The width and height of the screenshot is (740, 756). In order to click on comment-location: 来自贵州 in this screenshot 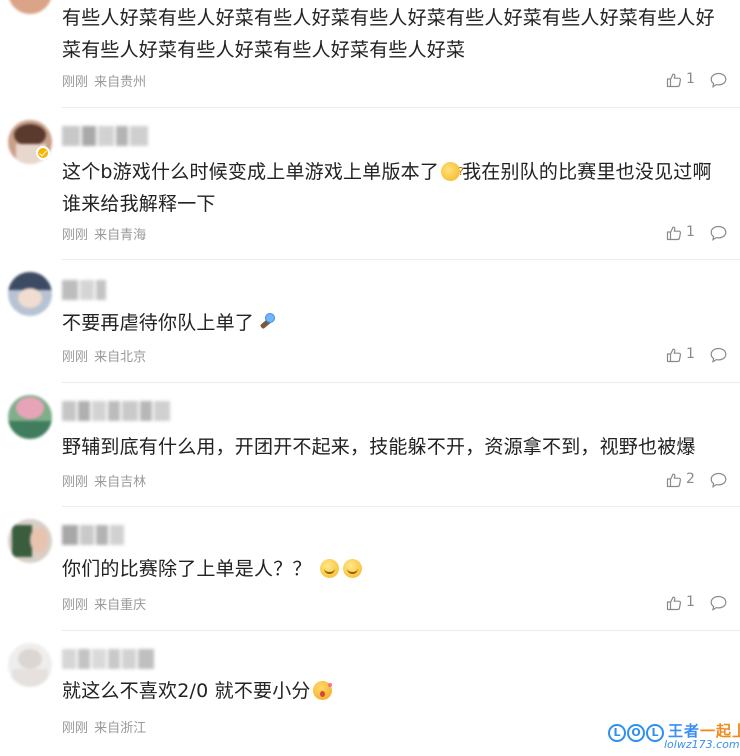, I will do `click(120, 82)`.